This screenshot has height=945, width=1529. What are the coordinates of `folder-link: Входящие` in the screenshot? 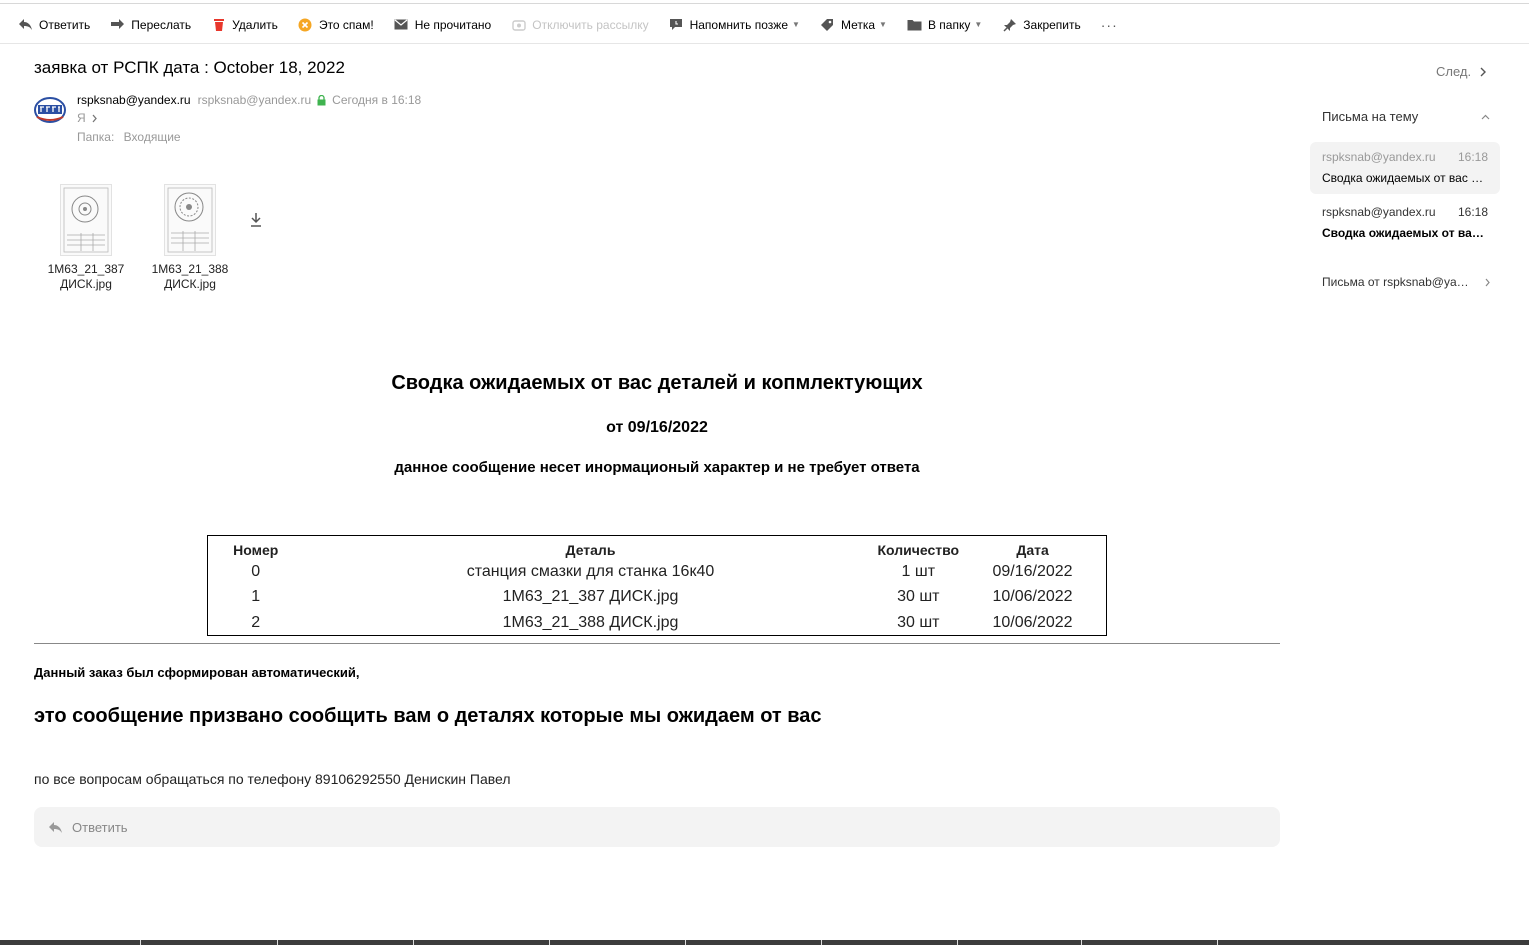 It's located at (152, 137).